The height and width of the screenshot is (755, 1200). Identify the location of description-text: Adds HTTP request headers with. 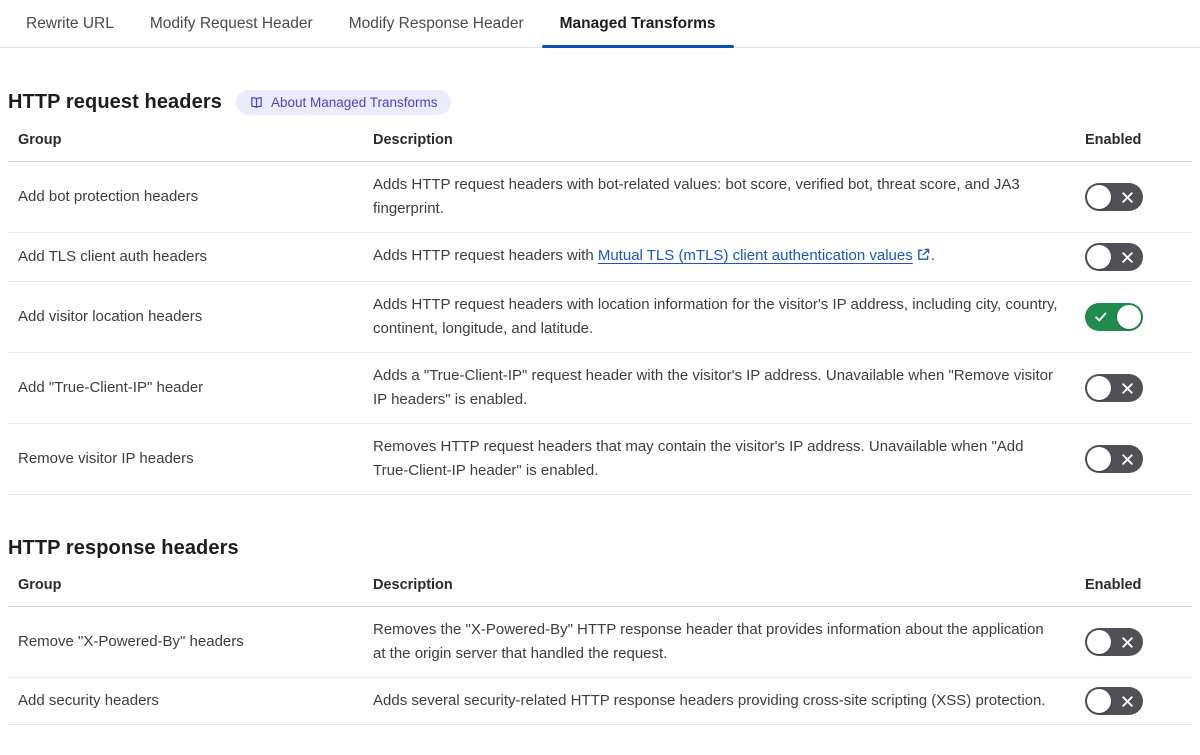
(485, 255).